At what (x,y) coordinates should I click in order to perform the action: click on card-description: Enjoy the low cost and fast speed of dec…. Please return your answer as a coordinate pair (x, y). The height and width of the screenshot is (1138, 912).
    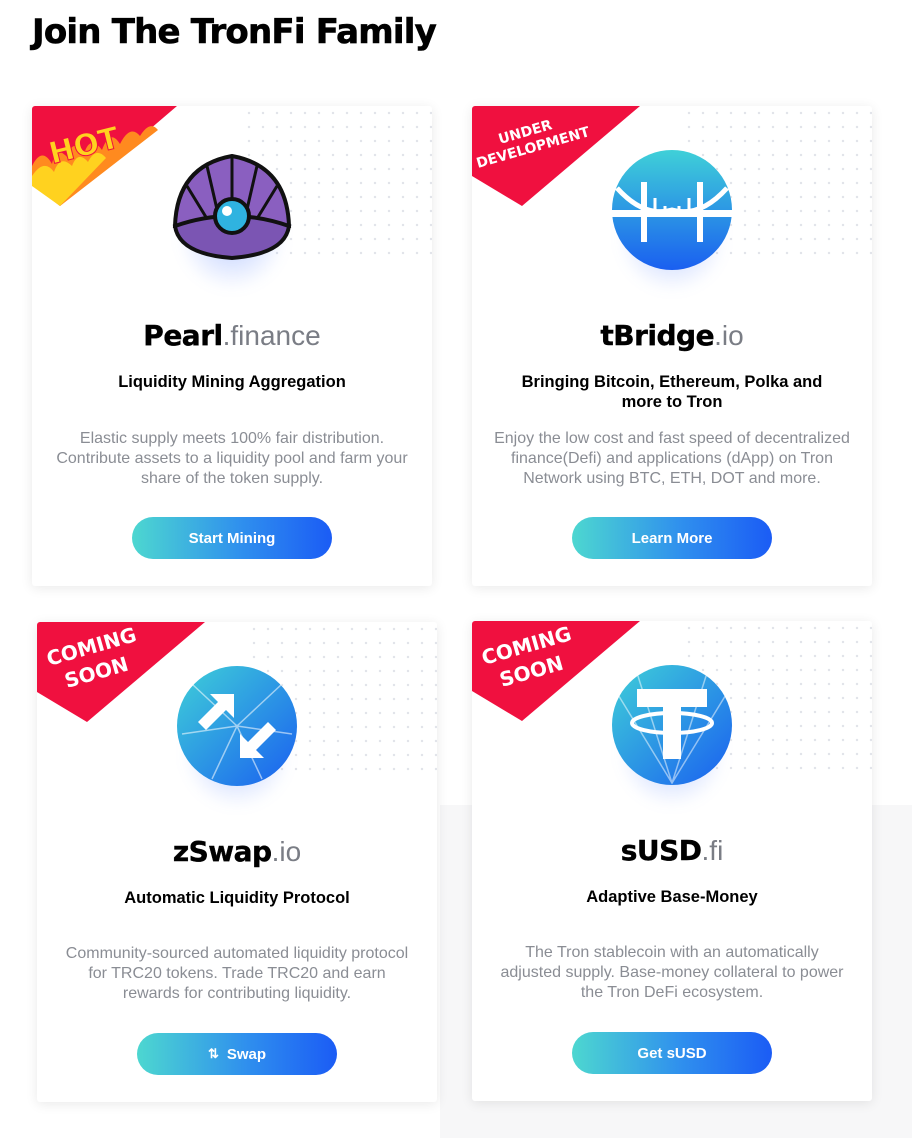
    Looking at the image, I should click on (672, 458).